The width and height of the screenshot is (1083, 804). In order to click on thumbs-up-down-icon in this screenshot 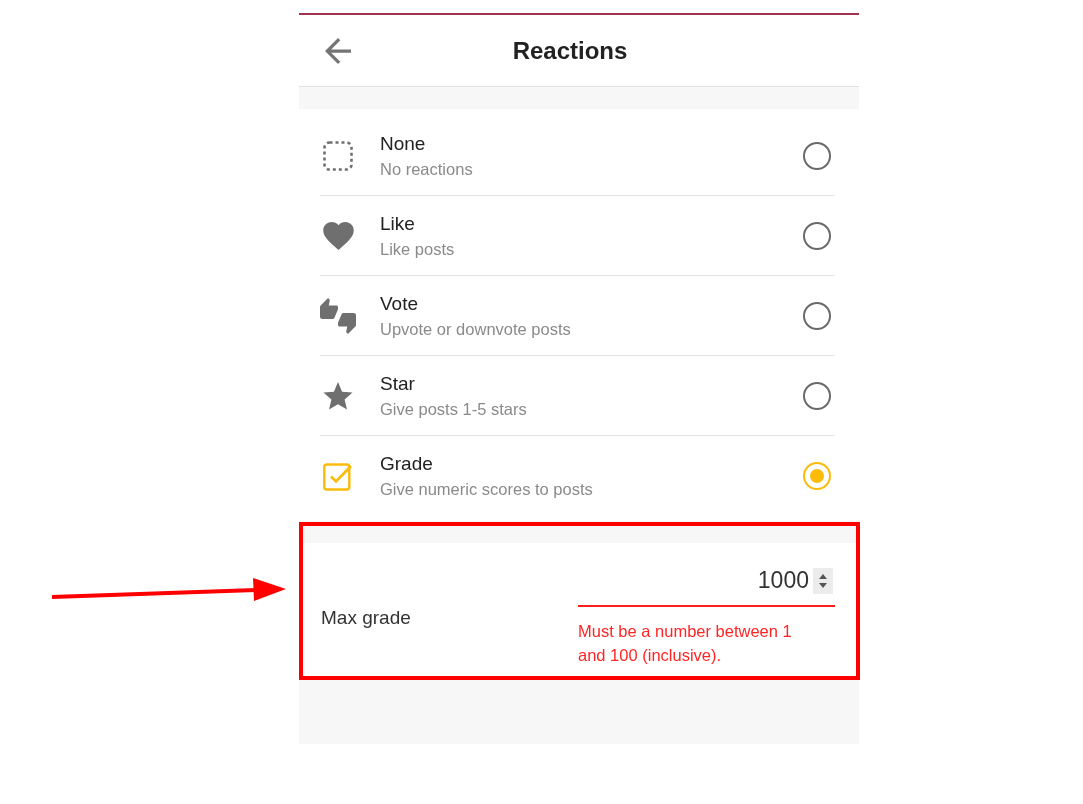, I will do `click(338, 315)`.